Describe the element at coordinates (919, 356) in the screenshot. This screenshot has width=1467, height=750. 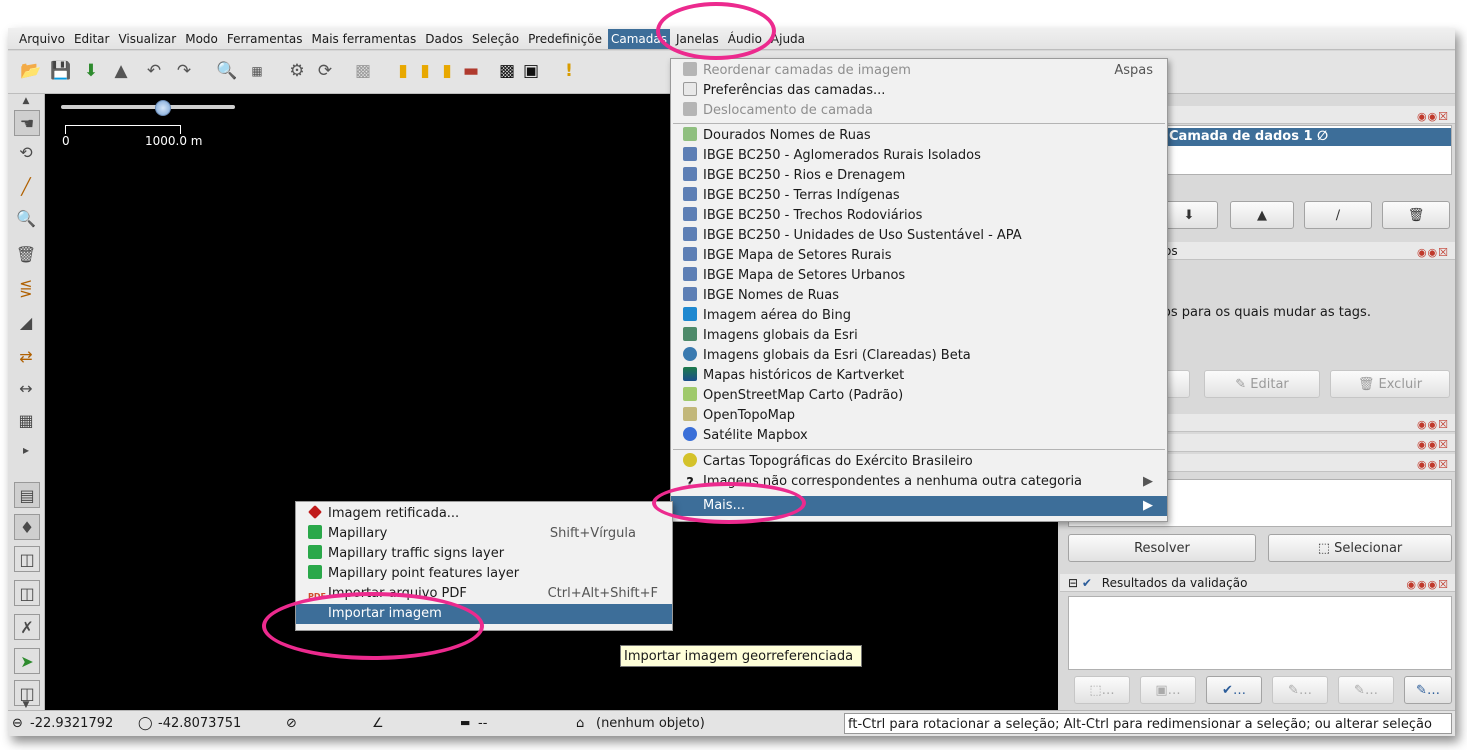
I see `imagery-item-esri-clarity: Imagens globais da Esri (Clareadas) Beta` at that location.